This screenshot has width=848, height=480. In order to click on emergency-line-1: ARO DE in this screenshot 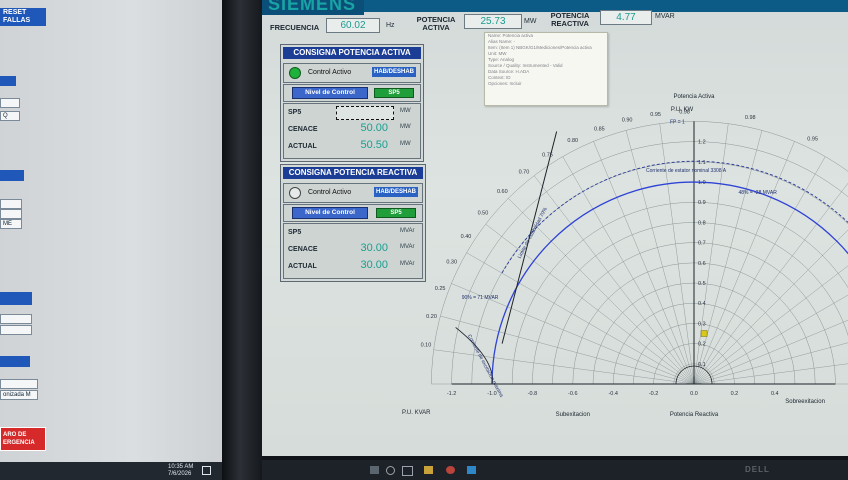, I will do `click(15, 435)`.